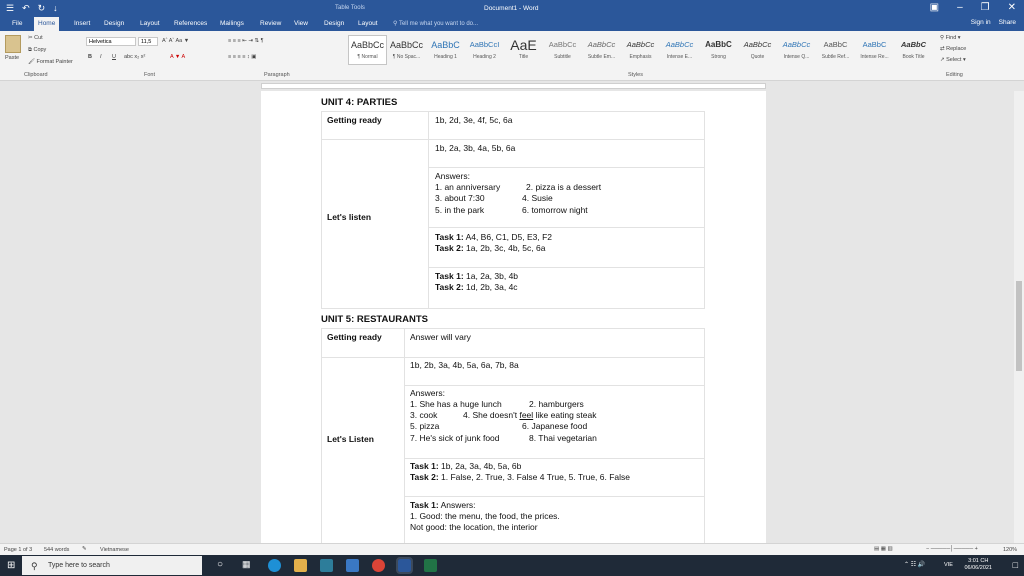 The width and height of the screenshot is (1024, 576). What do you see at coordinates (220, 564) in the screenshot?
I see `cortana-icon: ○` at bounding box center [220, 564].